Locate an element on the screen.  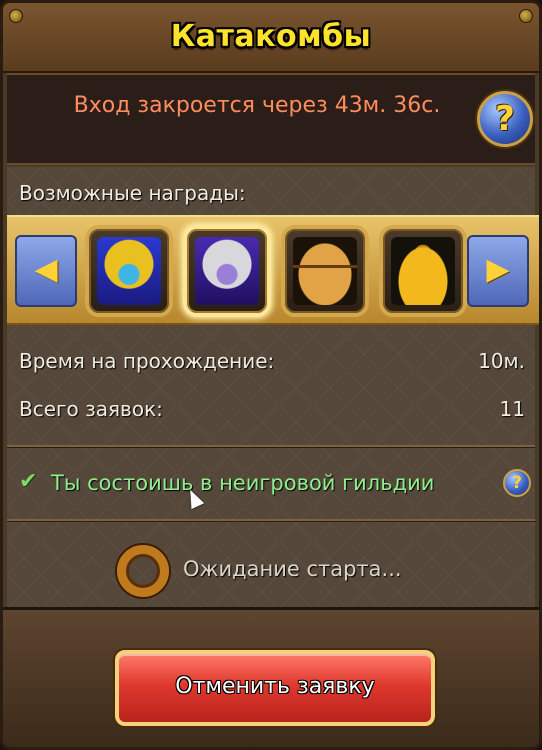
total-requests-value: 11 is located at coordinates (512, 409).